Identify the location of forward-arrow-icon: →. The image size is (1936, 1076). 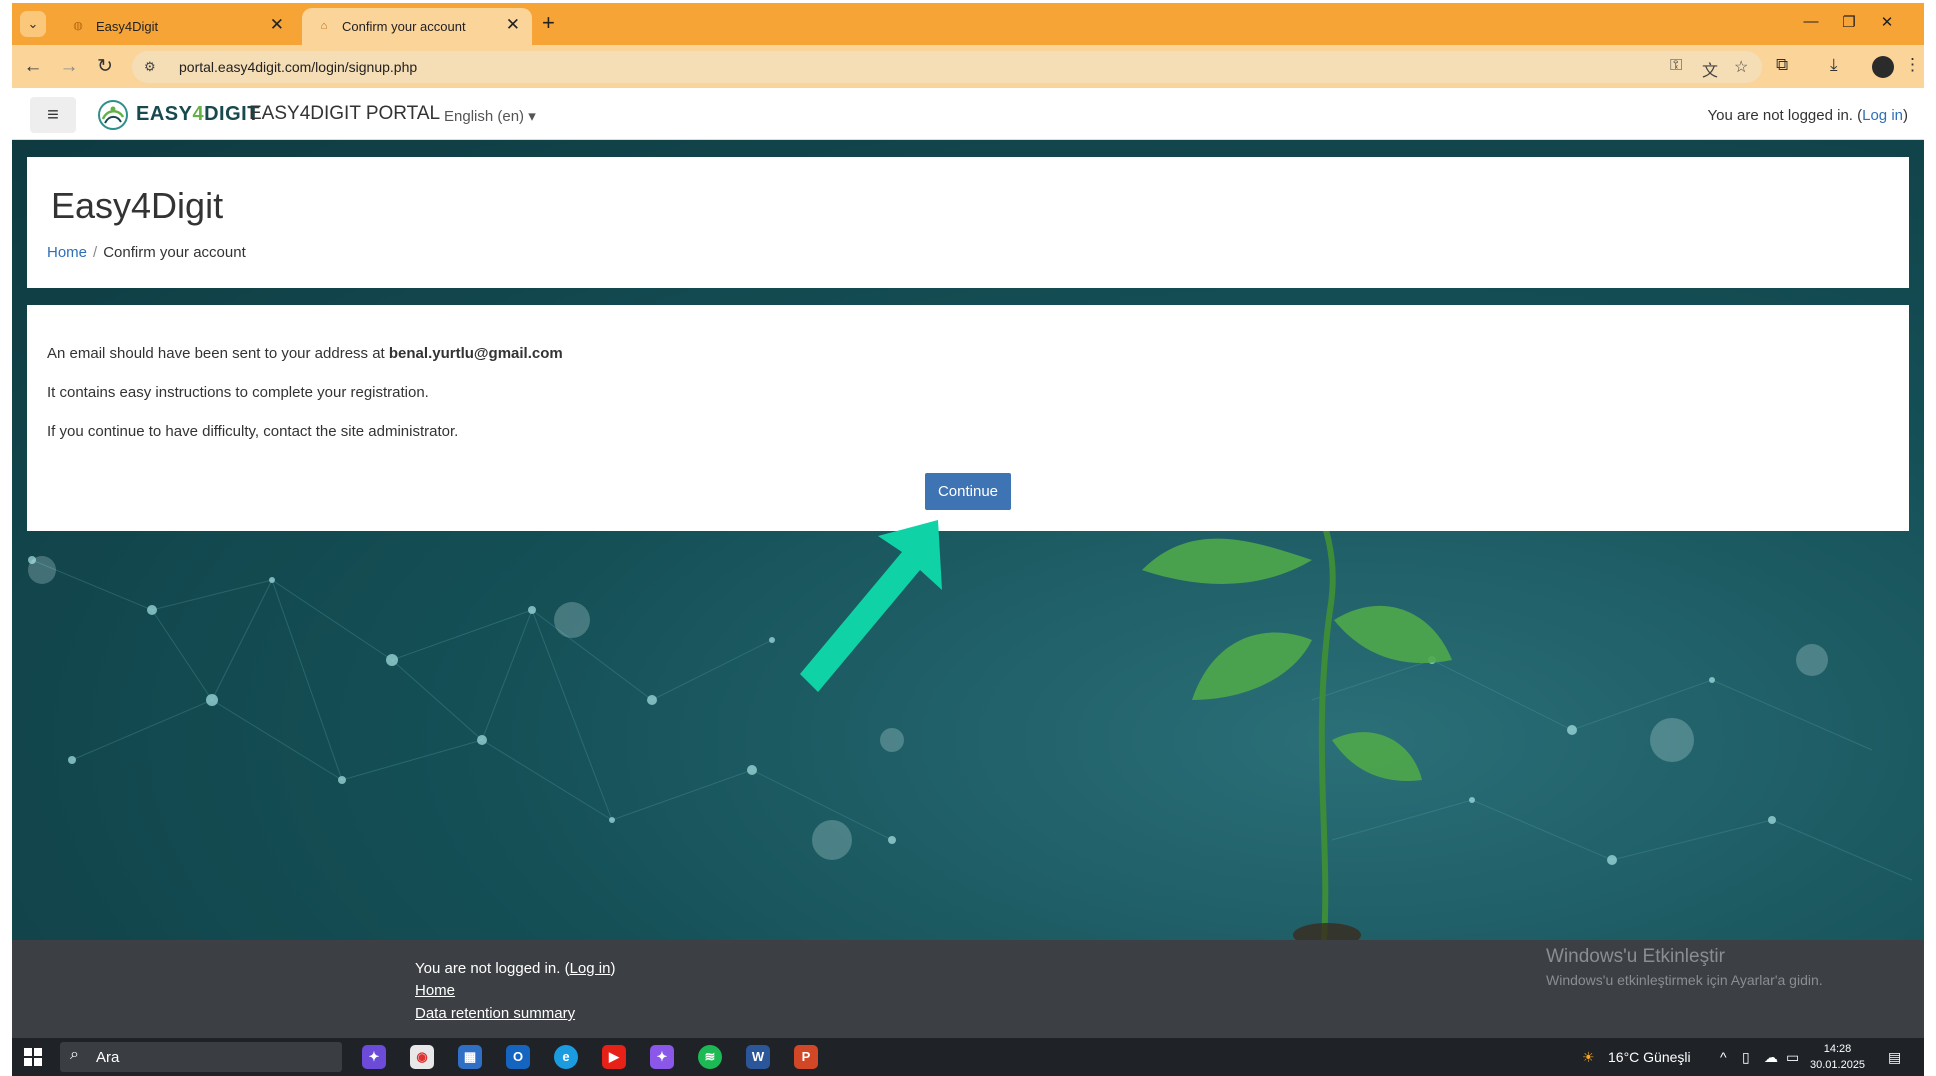
(69, 67).